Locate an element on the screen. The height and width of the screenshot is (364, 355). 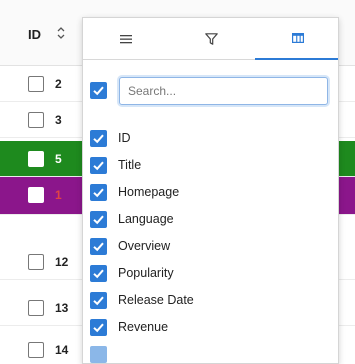
column-search-input is located at coordinates (223, 91).